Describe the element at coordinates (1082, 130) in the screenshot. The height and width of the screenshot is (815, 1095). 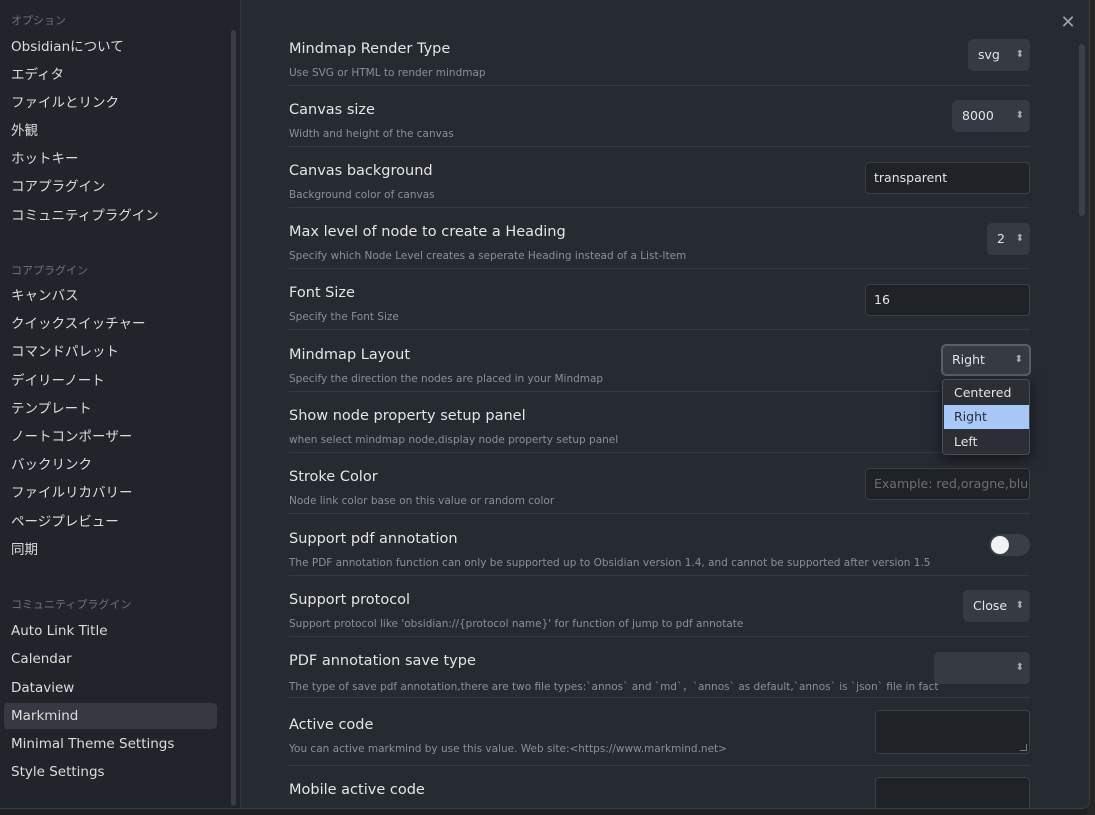
I see `content-scrollbar` at that location.